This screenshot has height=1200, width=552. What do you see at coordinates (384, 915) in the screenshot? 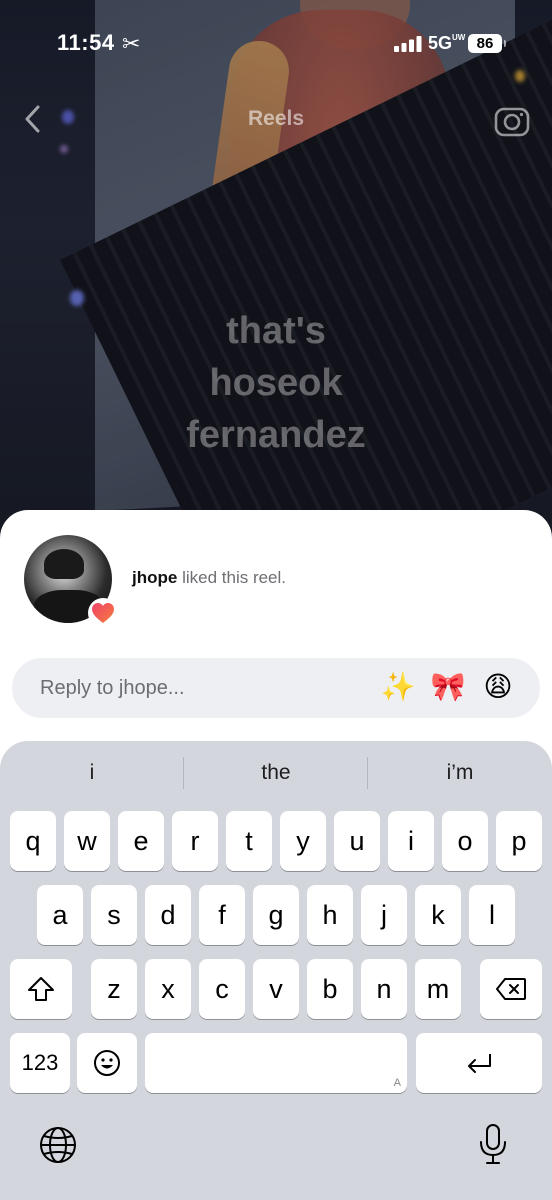
I see `key-j: j` at bounding box center [384, 915].